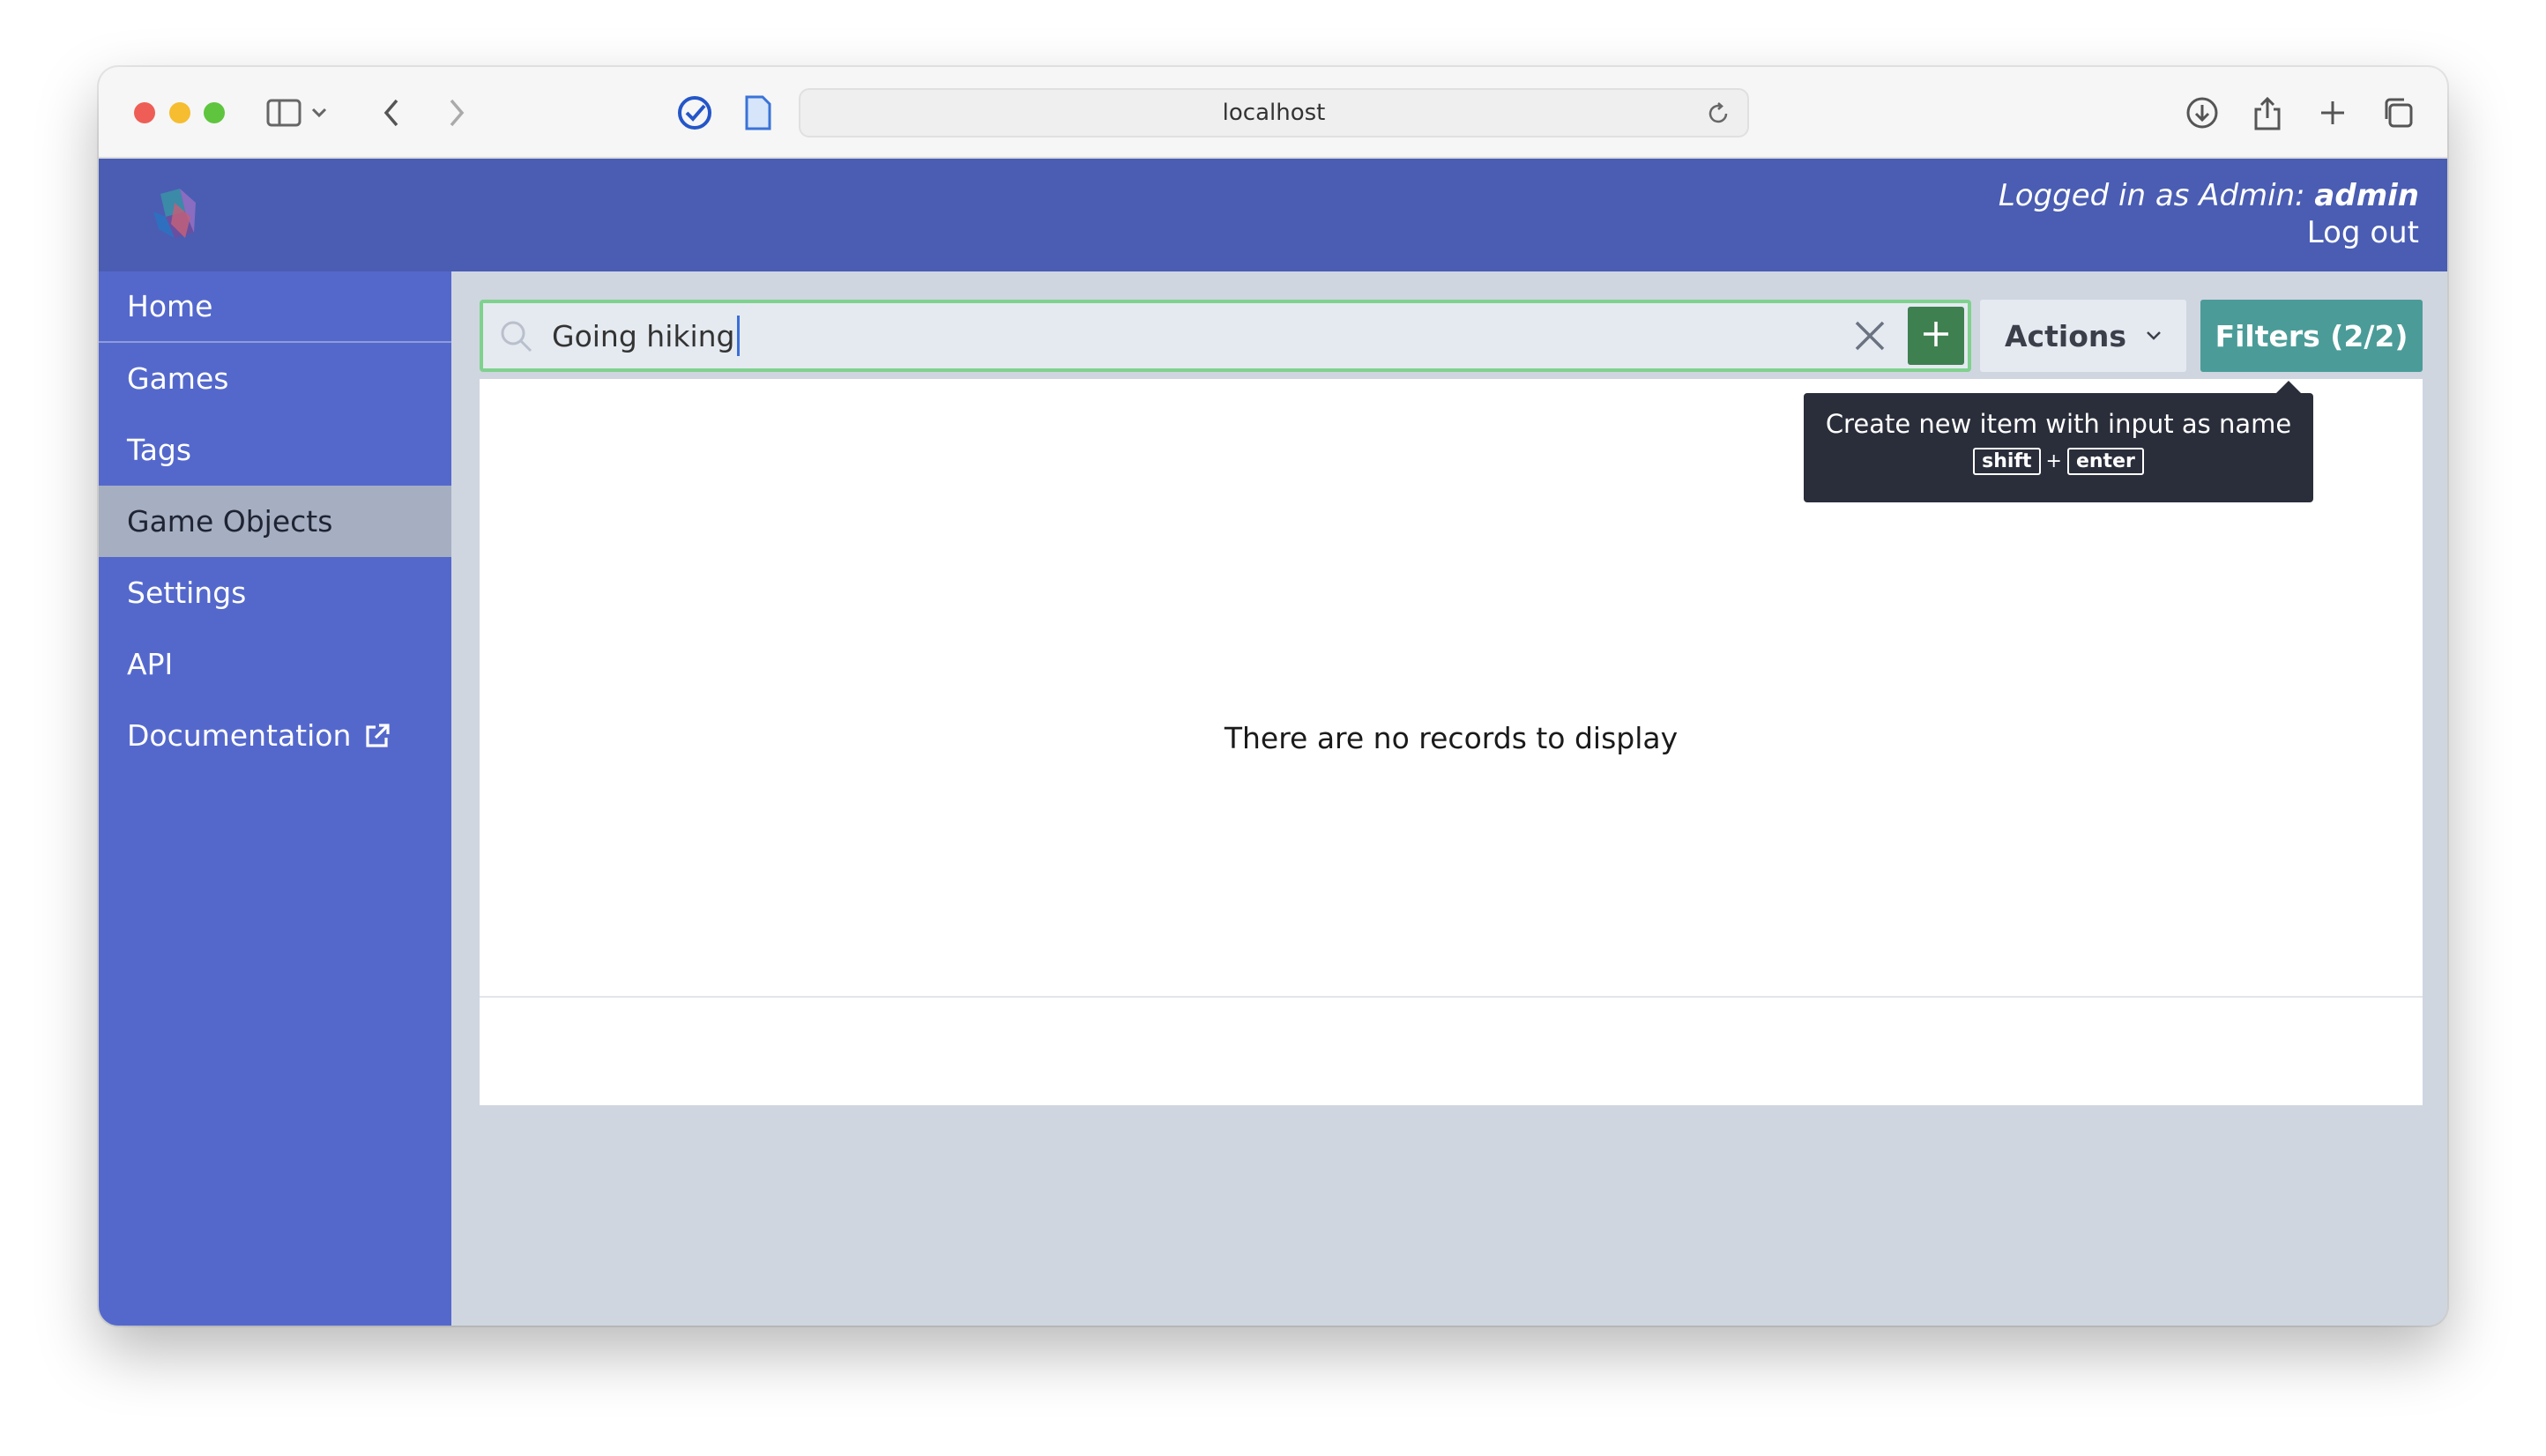  What do you see at coordinates (2058, 424) in the screenshot?
I see `tooltip-text: Create new item with input as name` at bounding box center [2058, 424].